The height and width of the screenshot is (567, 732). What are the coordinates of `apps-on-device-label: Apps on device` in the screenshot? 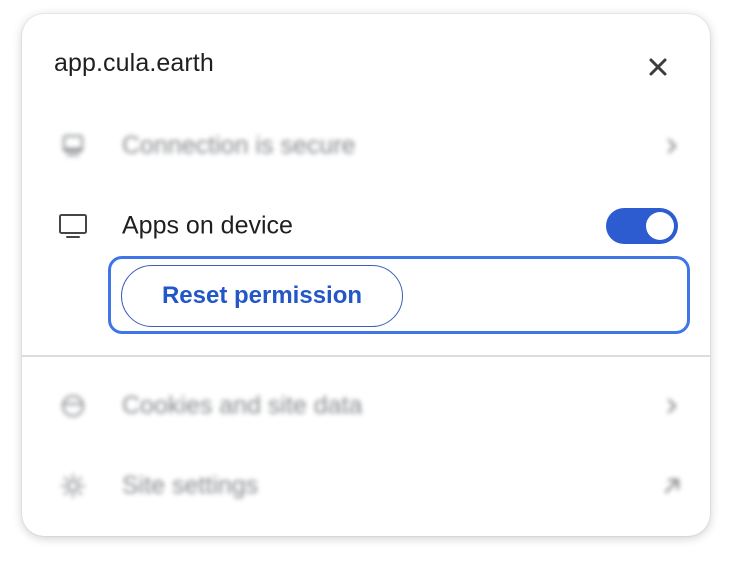 It's located at (207, 225).